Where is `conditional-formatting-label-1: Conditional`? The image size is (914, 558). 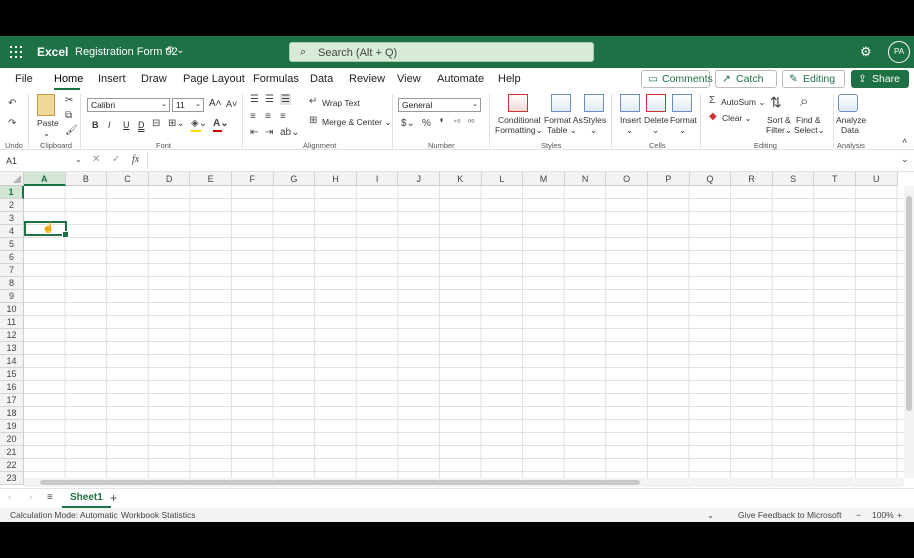
conditional-formatting-label-1: Conditional is located at coordinates (519, 120).